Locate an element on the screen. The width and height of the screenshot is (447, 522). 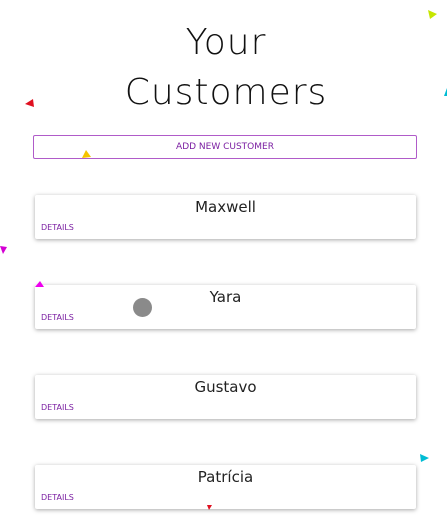
customer-card: Yara DETAILS is located at coordinates (225, 307).